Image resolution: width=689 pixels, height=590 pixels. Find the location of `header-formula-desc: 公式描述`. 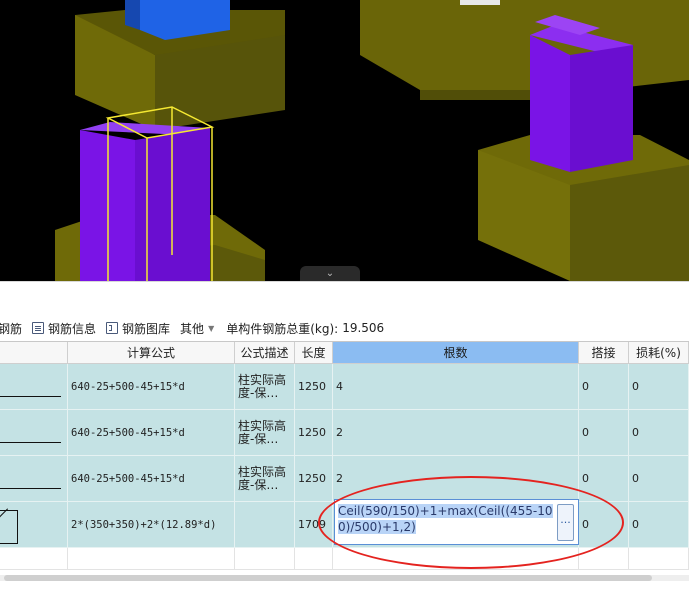

header-formula-desc: 公式描述 is located at coordinates (265, 353).